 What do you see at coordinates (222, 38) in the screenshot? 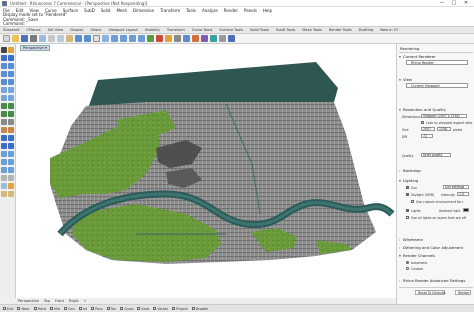
I see `options-icon` at bounding box center [222, 38].